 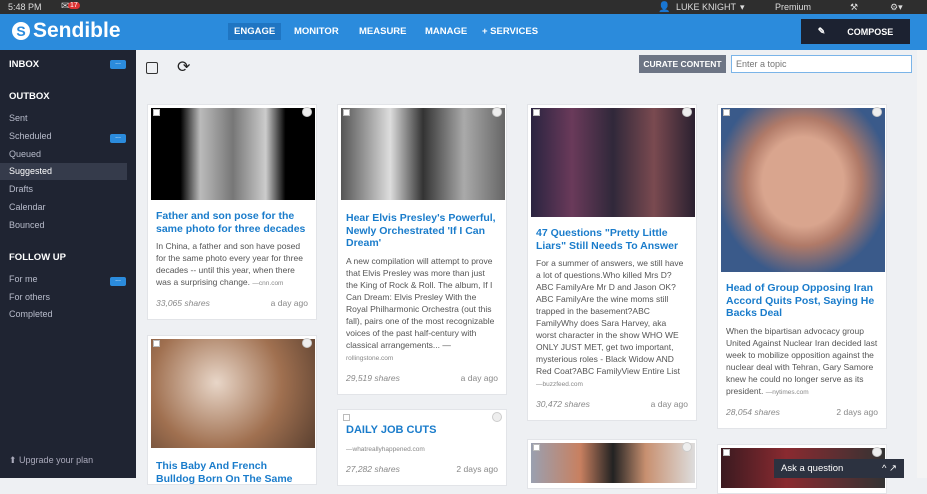 I want to click on share-count: 29,519 shares, so click(x=373, y=377).